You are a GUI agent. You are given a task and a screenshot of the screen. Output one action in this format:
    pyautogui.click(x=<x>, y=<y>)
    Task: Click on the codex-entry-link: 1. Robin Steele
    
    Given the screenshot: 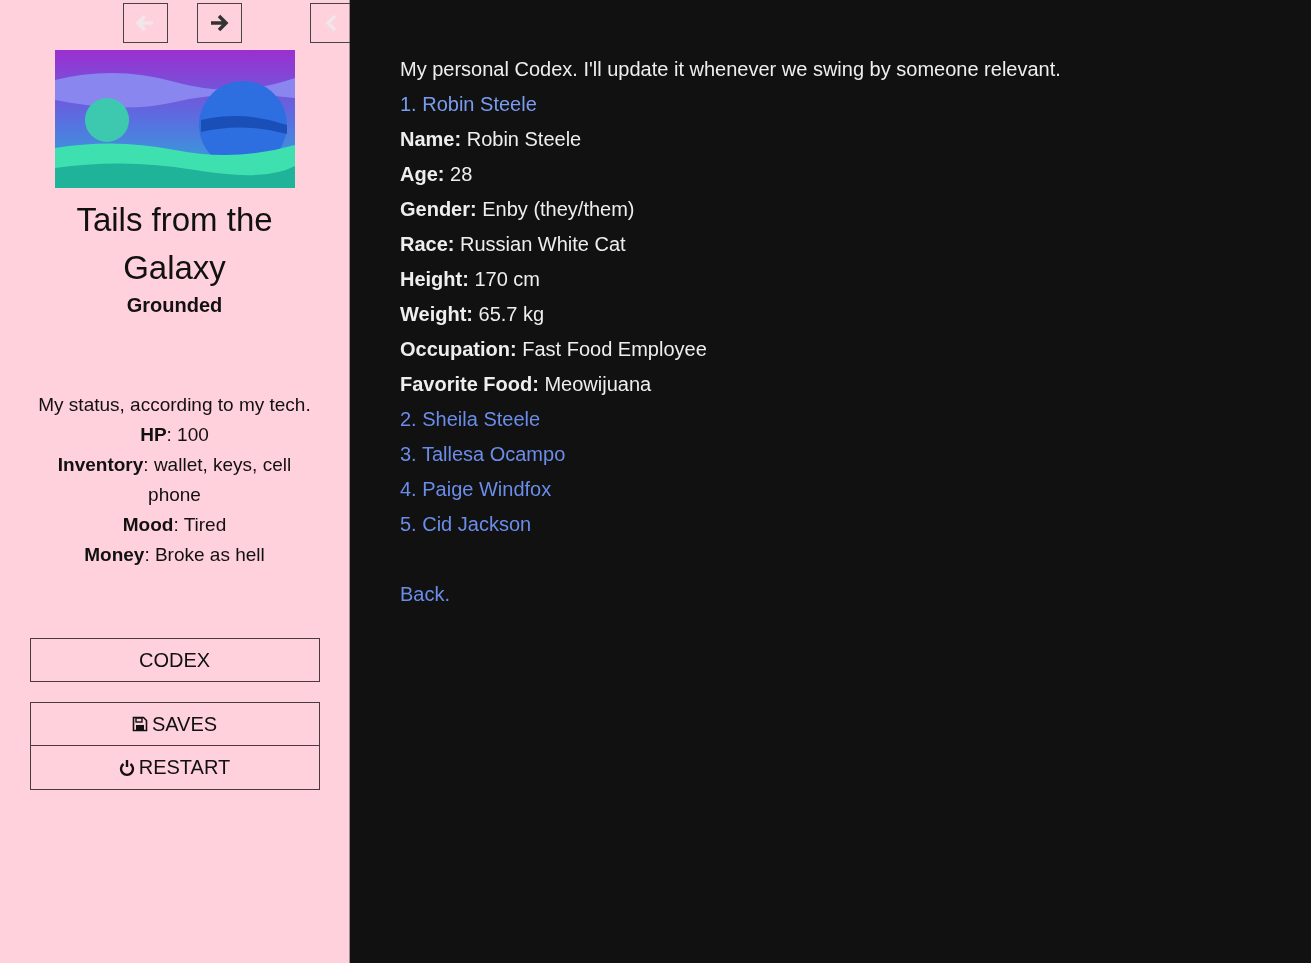 What is the action you would take?
    pyautogui.click(x=468, y=104)
    